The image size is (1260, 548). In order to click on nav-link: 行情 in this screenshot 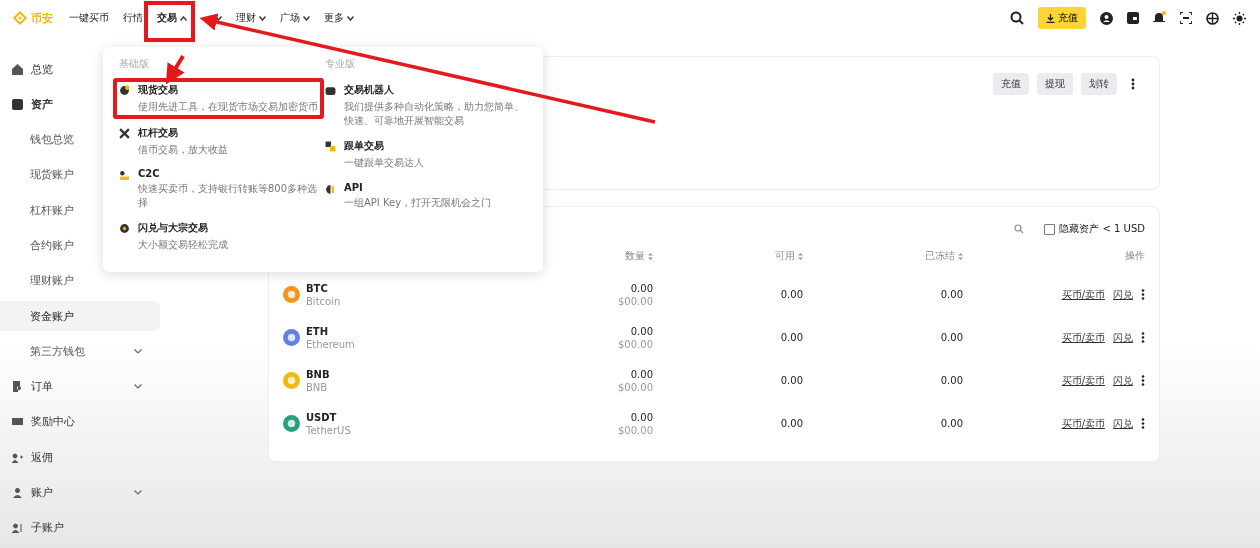, I will do `click(133, 18)`.